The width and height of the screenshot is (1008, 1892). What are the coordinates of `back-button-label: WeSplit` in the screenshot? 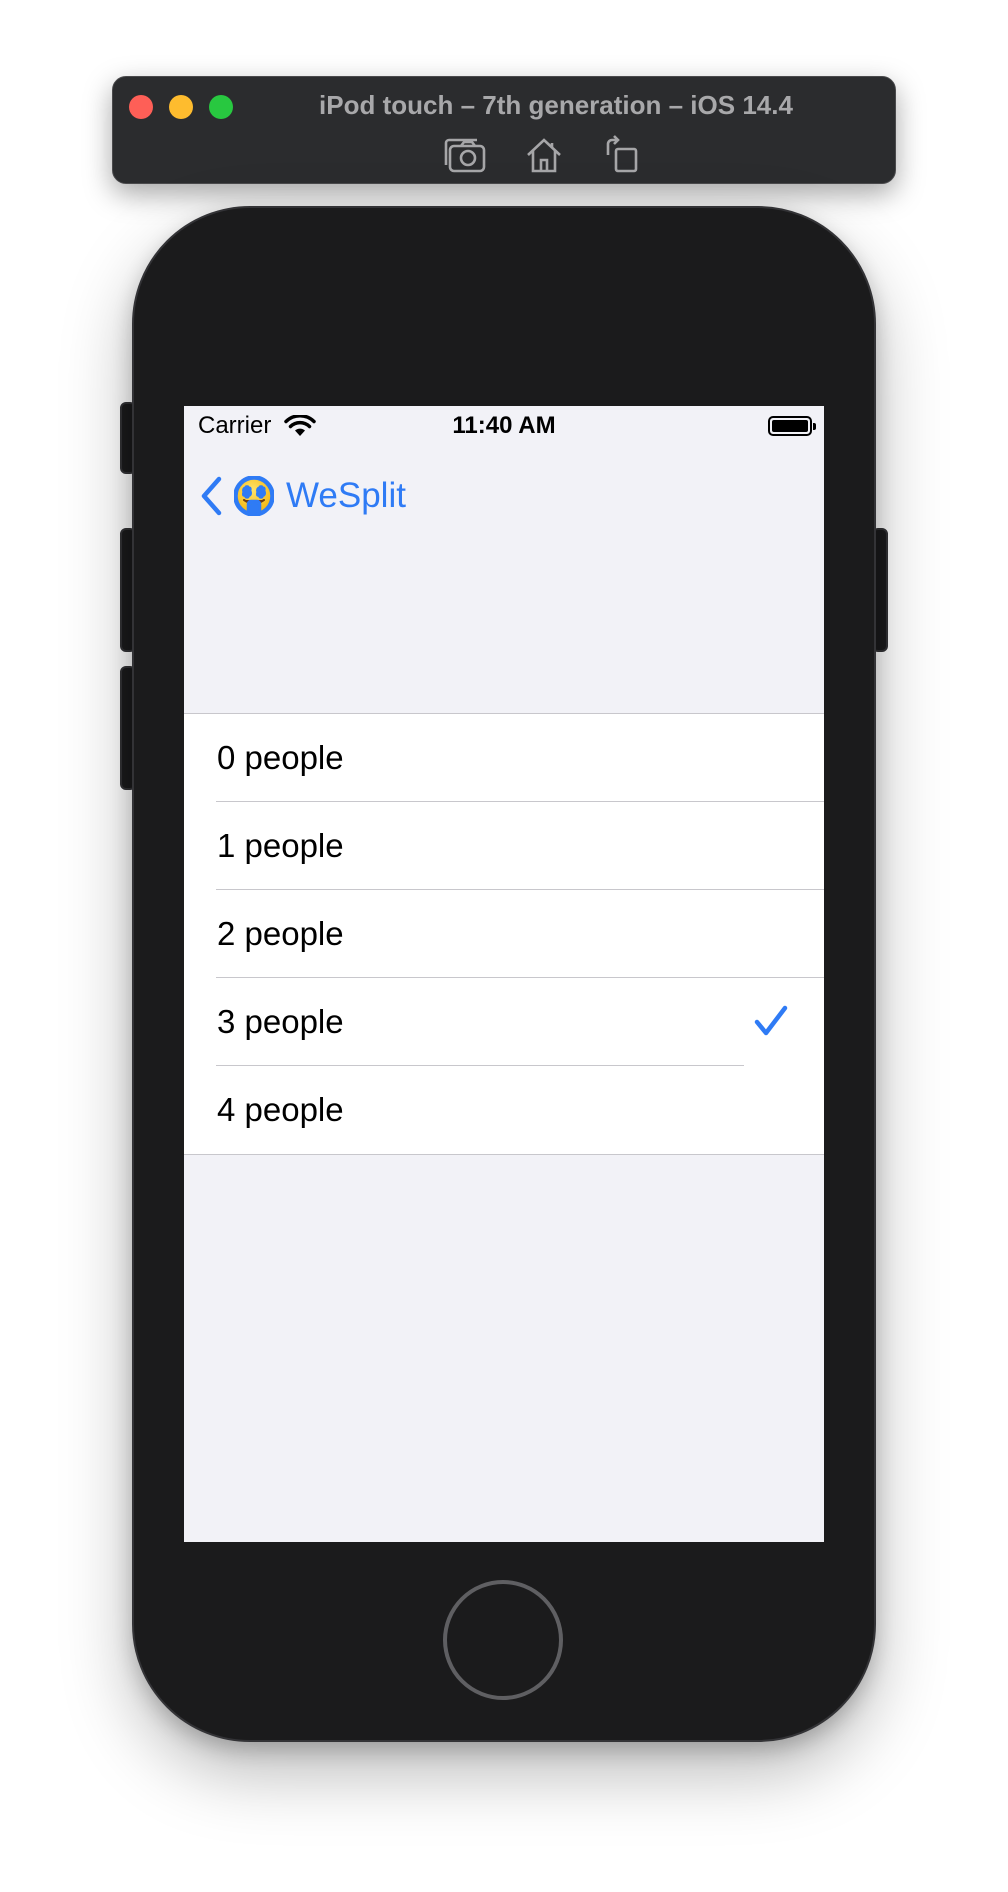 It's located at (346, 495).